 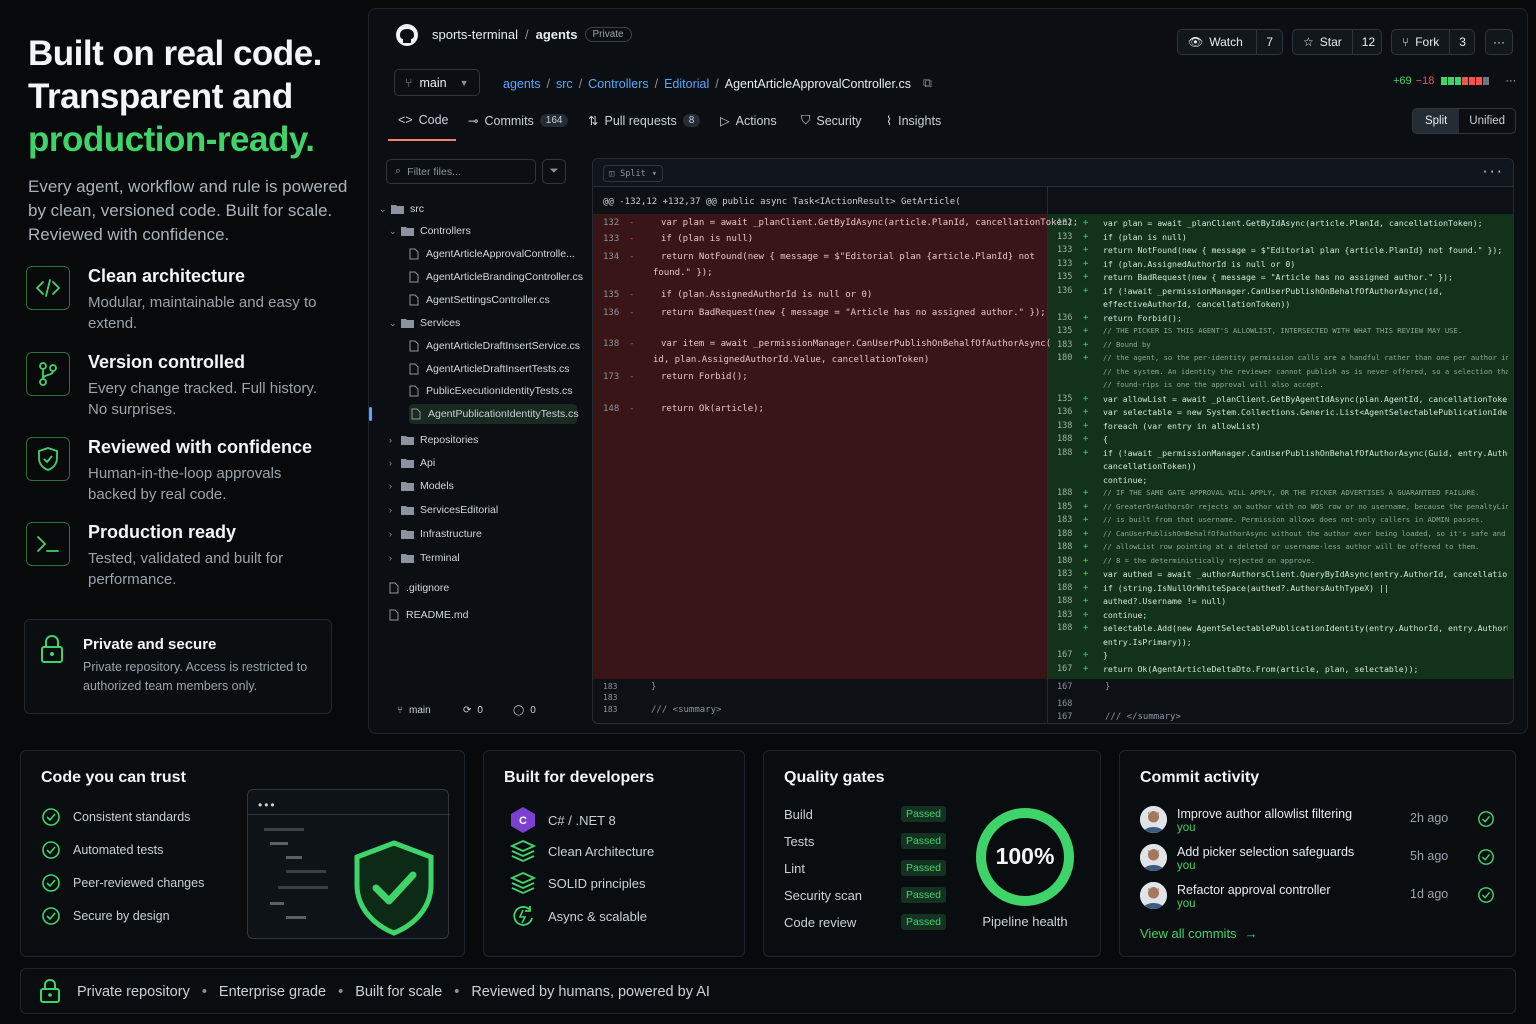 What do you see at coordinates (518, 120) in the screenshot?
I see `tab-commits: ⊸ Commits 164` at bounding box center [518, 120].